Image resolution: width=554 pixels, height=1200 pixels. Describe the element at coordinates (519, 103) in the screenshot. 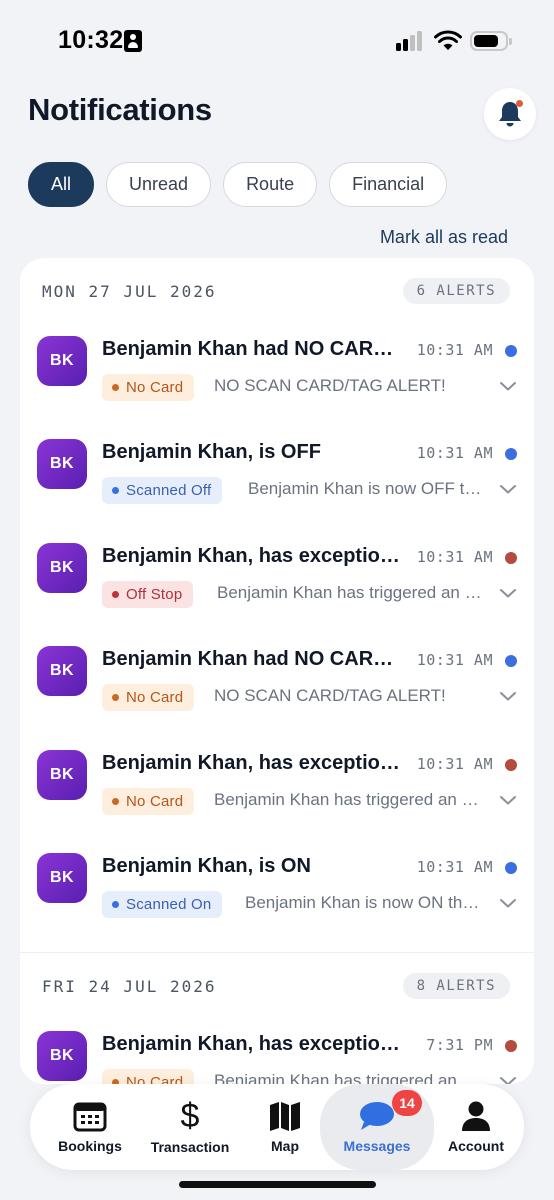

I see `unread-indicator-dot` at that location.